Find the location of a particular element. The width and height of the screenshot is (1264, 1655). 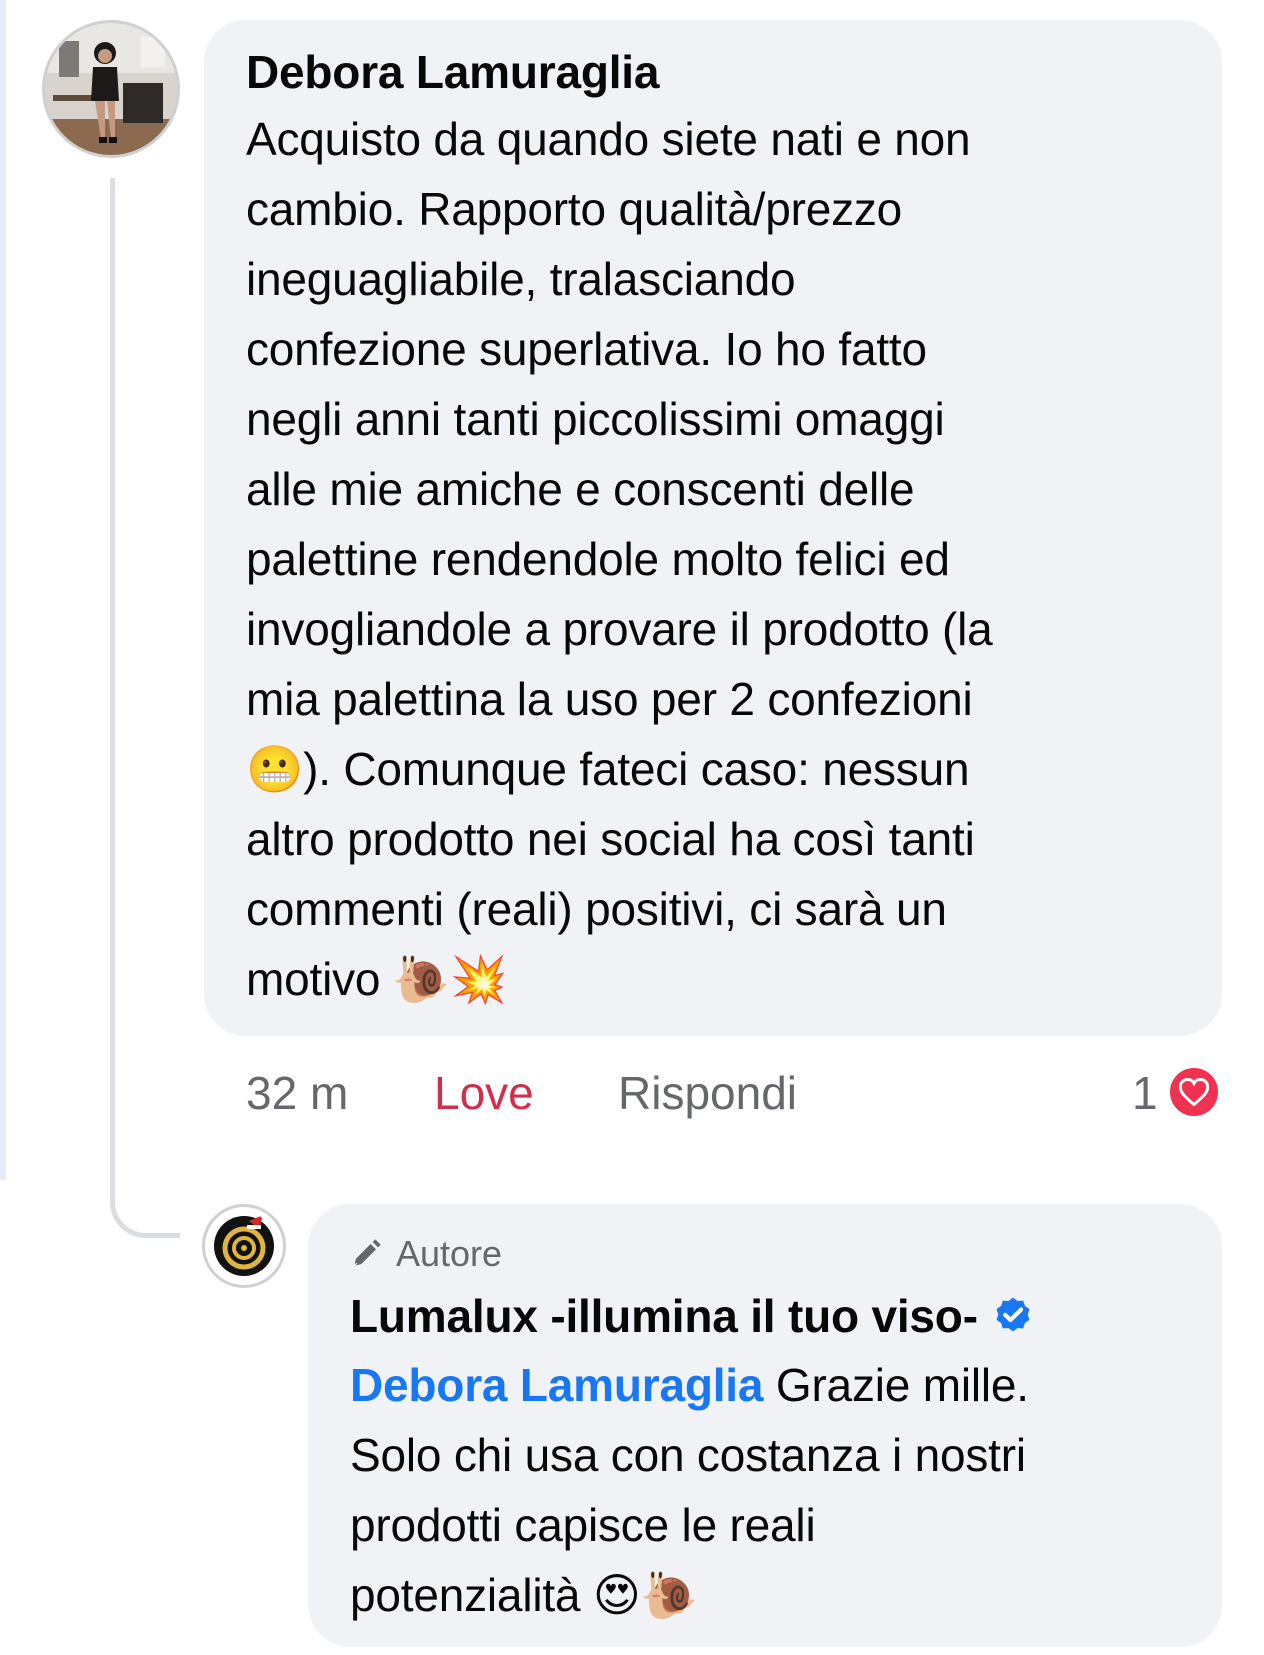

reaction-count: 1 is located at coordinates (1145, 1093).